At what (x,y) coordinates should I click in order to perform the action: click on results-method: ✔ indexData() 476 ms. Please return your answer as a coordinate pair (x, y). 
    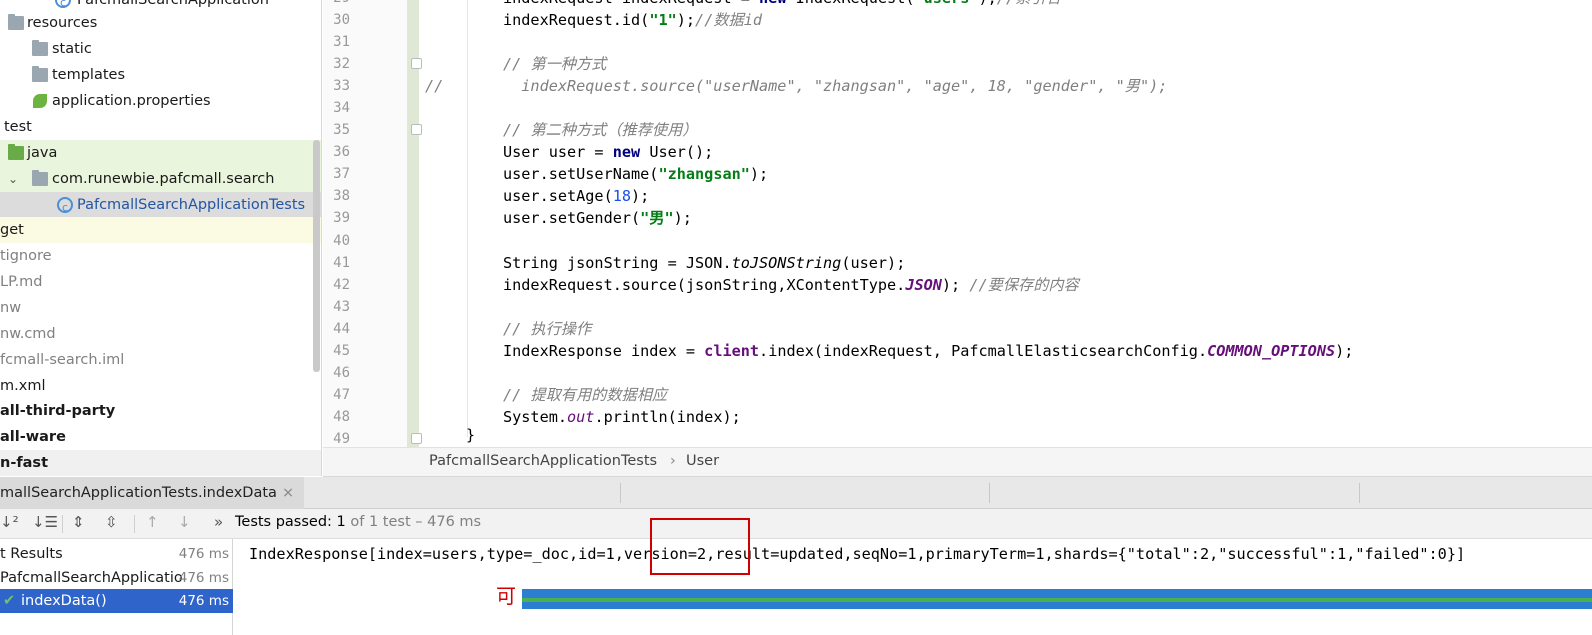
    Looking at the image, I should click on (116, 601).